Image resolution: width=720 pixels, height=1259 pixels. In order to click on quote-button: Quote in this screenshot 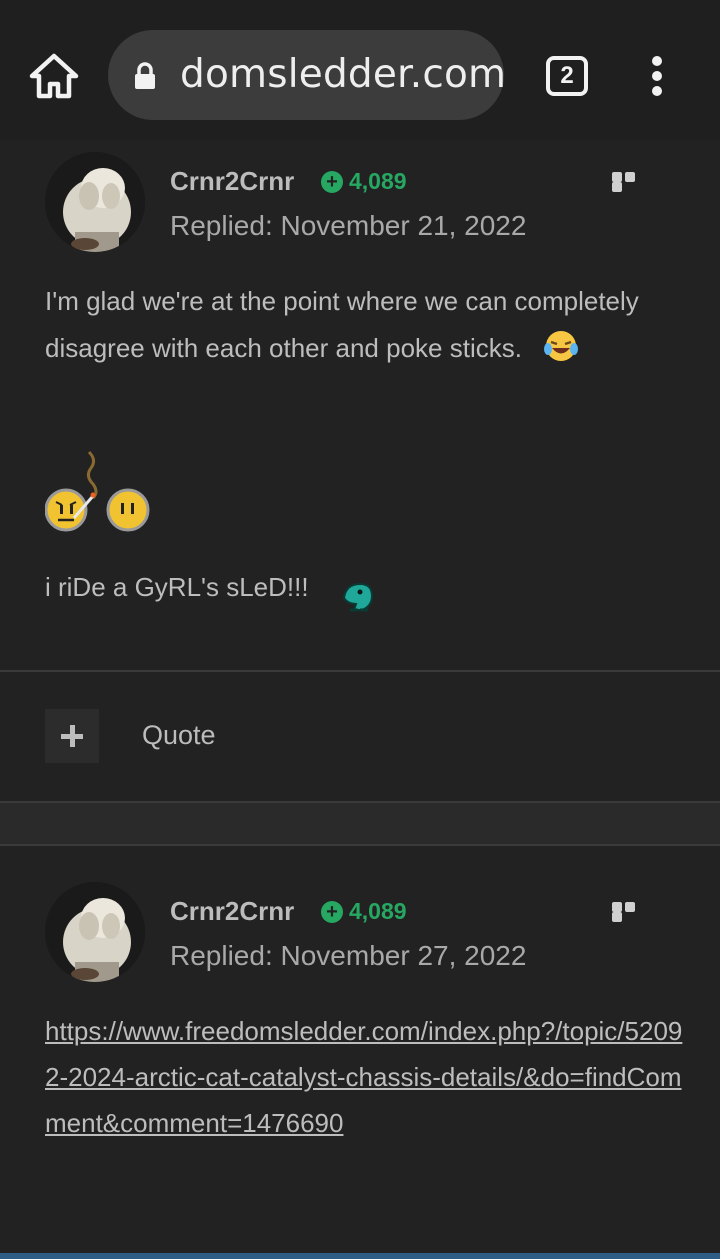, I will do `click(179, 735)`.